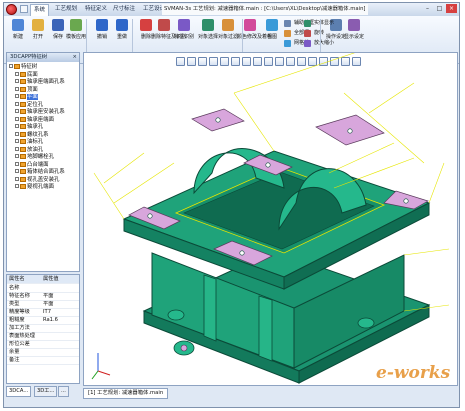 Image resolution: width=465 pixels, height=411 pixels. What do you see at coordinates (254, 35) in the screenshot?
I see `color-button: 颜色修改及着色` at bounding box center [254, 35].